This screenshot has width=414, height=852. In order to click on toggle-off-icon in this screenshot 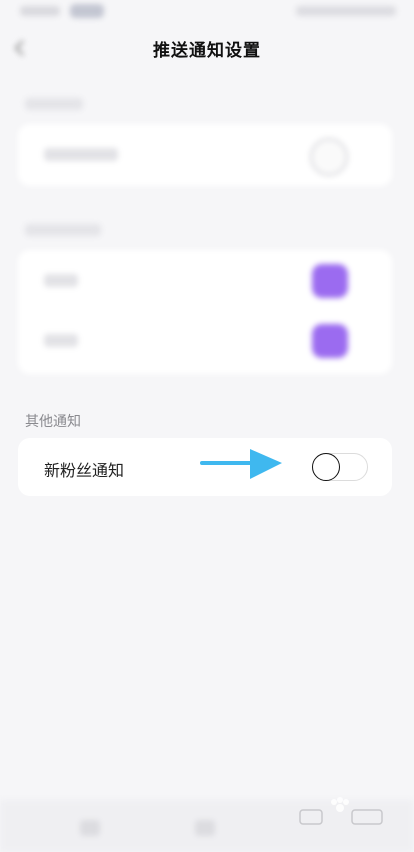, I will do `click(329, 157)`.